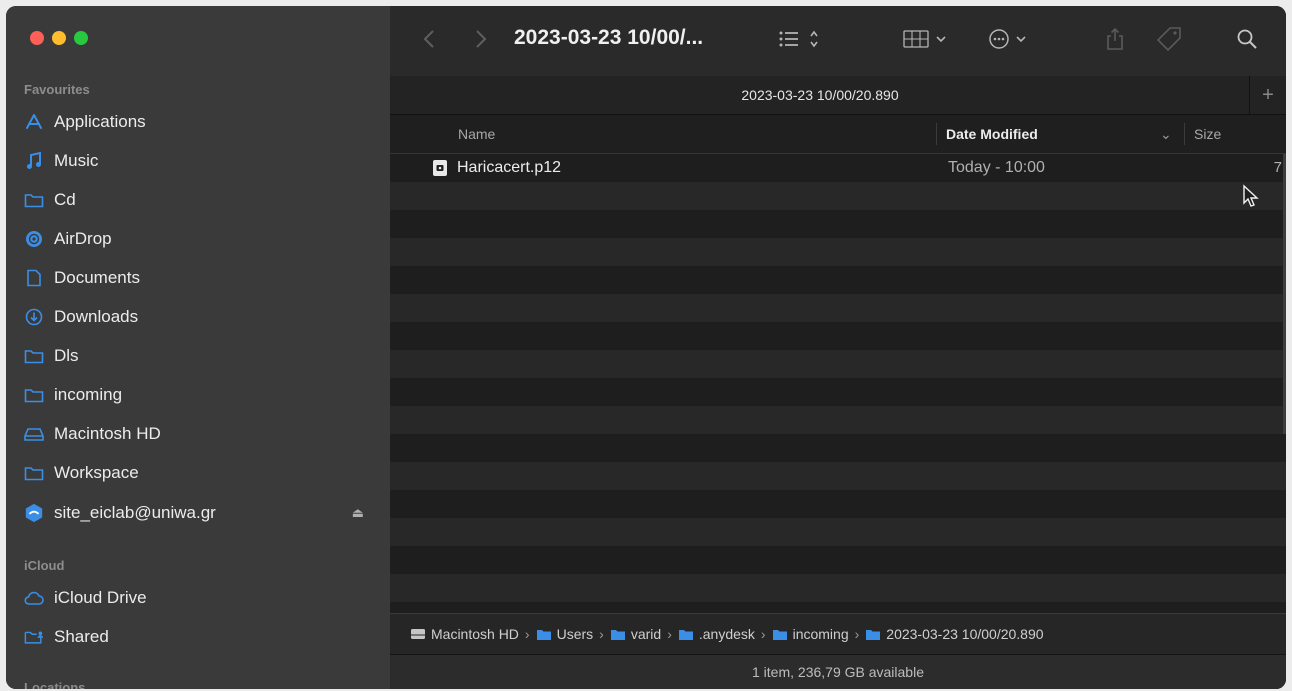  Describe the element at coordinates (1277, 167) in the screenshot. I see `file-size: 7` at that location.